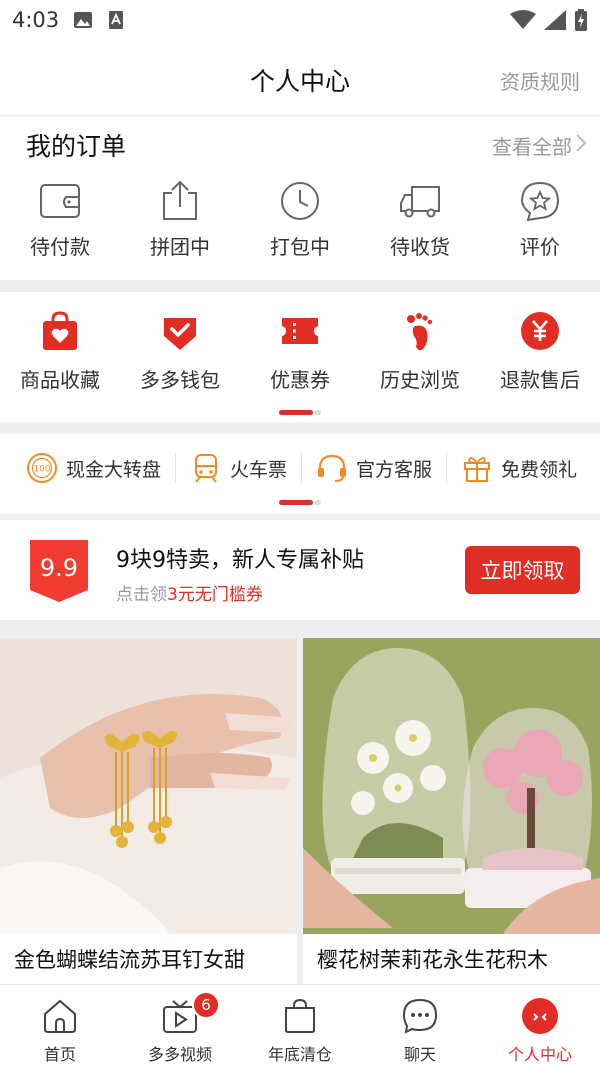 The image size is (600, 1066). I want to click on footprint-icon, so click(420, 332).